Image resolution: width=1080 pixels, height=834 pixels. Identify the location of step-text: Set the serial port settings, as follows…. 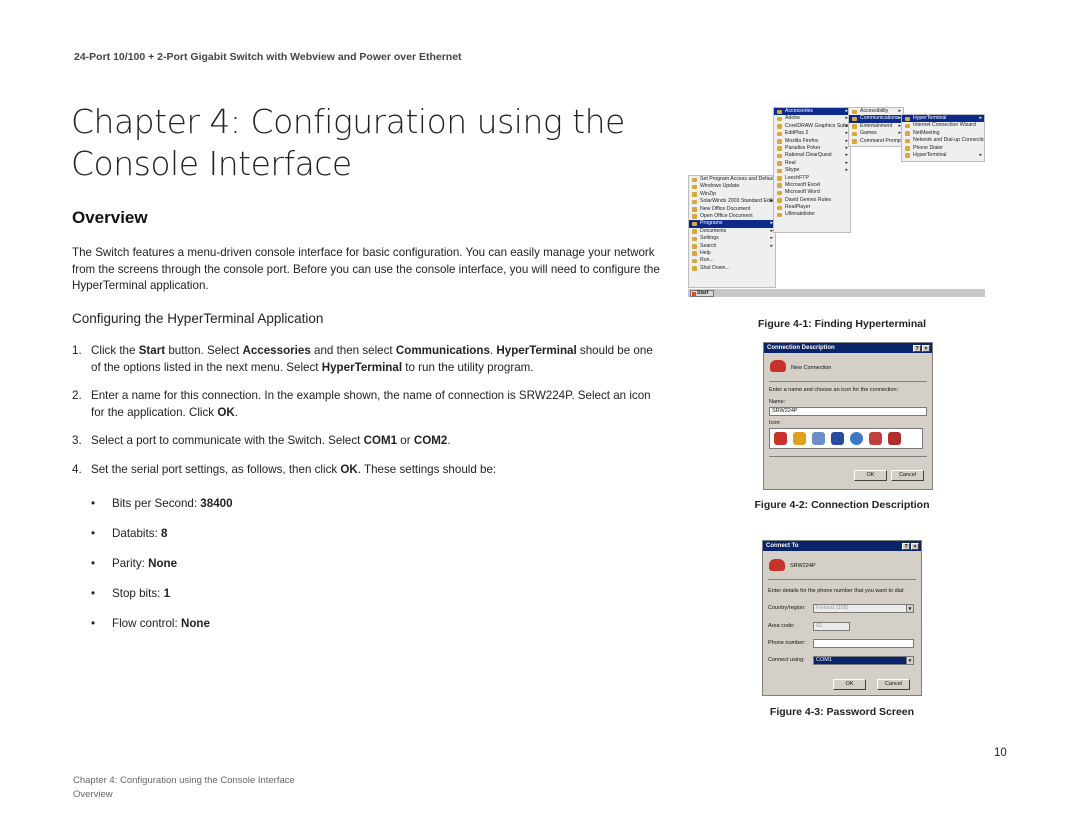
(294, 469).